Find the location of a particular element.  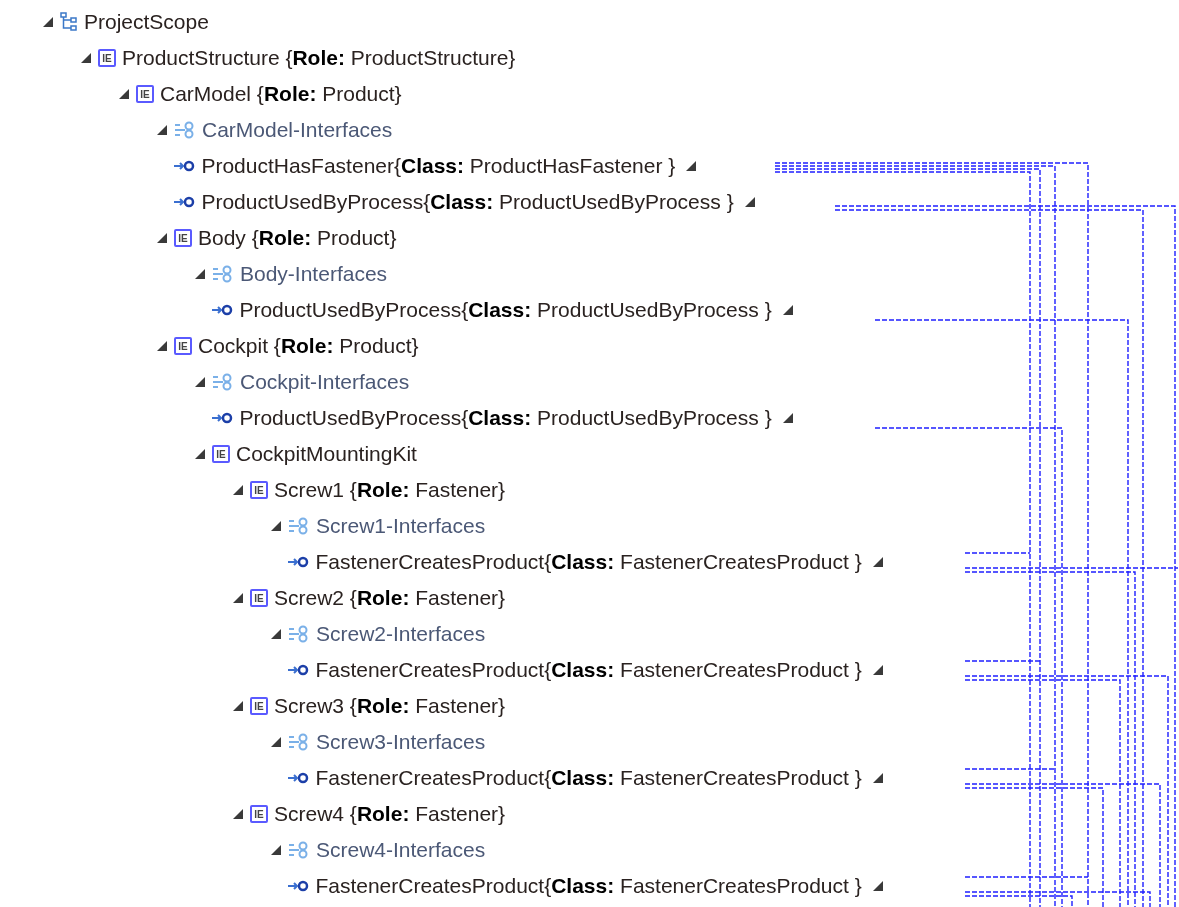

tree-item-label: Screw4 {Role: Fastener} is located at coordinates (390, 814).